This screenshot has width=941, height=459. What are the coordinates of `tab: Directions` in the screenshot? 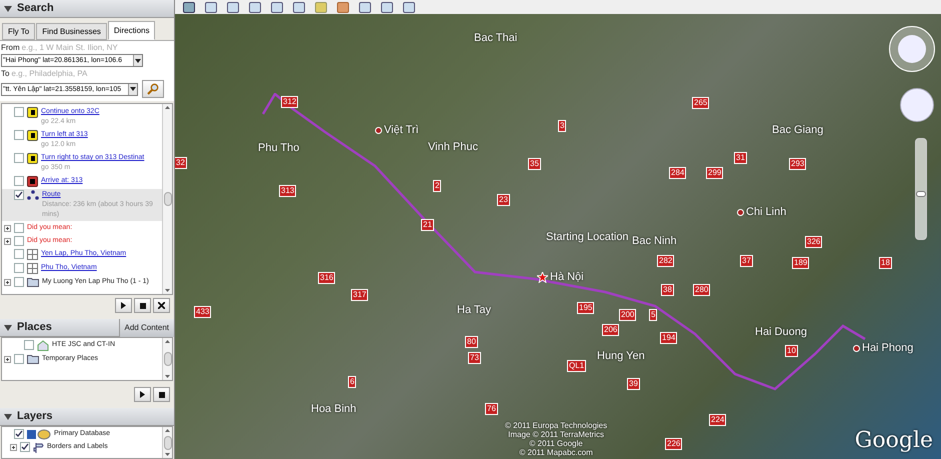 It's located at (132, 30).